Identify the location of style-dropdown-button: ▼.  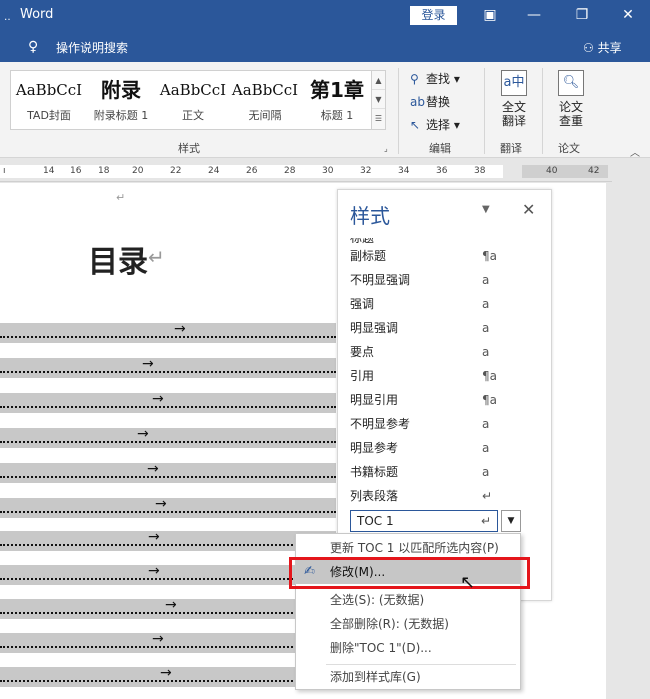
(511, 521).